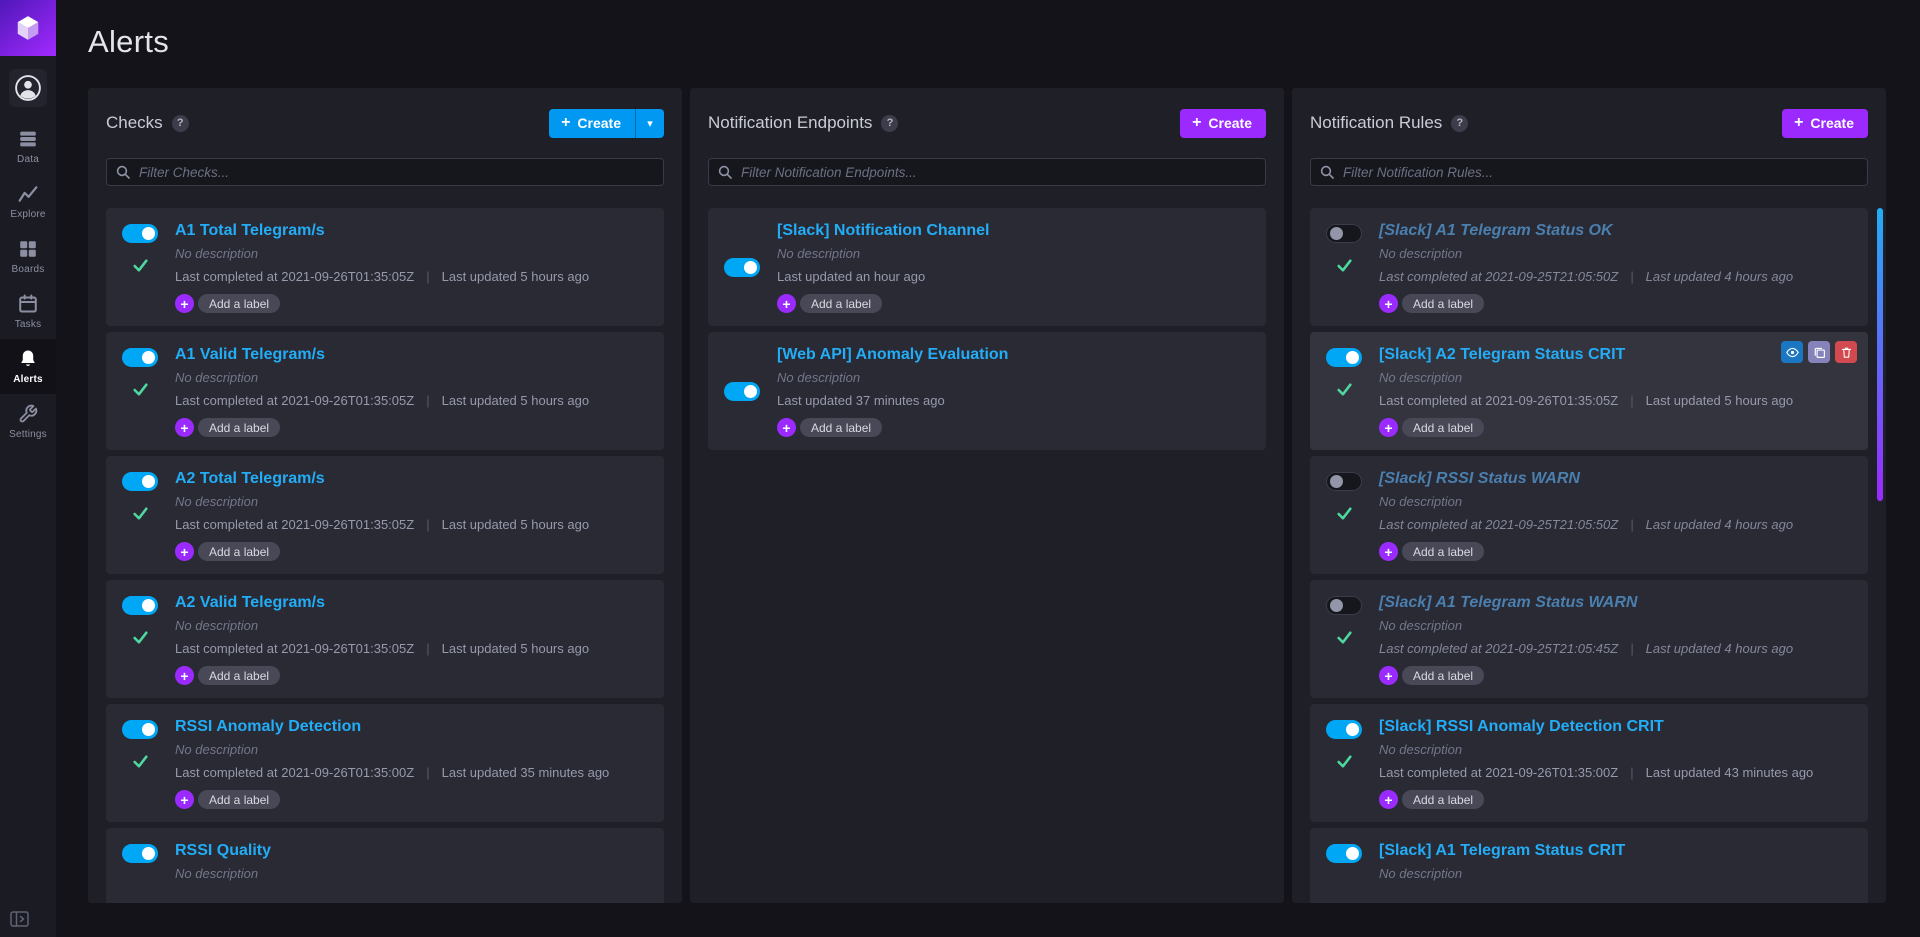  I want to click on card-title: [Slack] RSSI Status WARN, so click(1479, 479).